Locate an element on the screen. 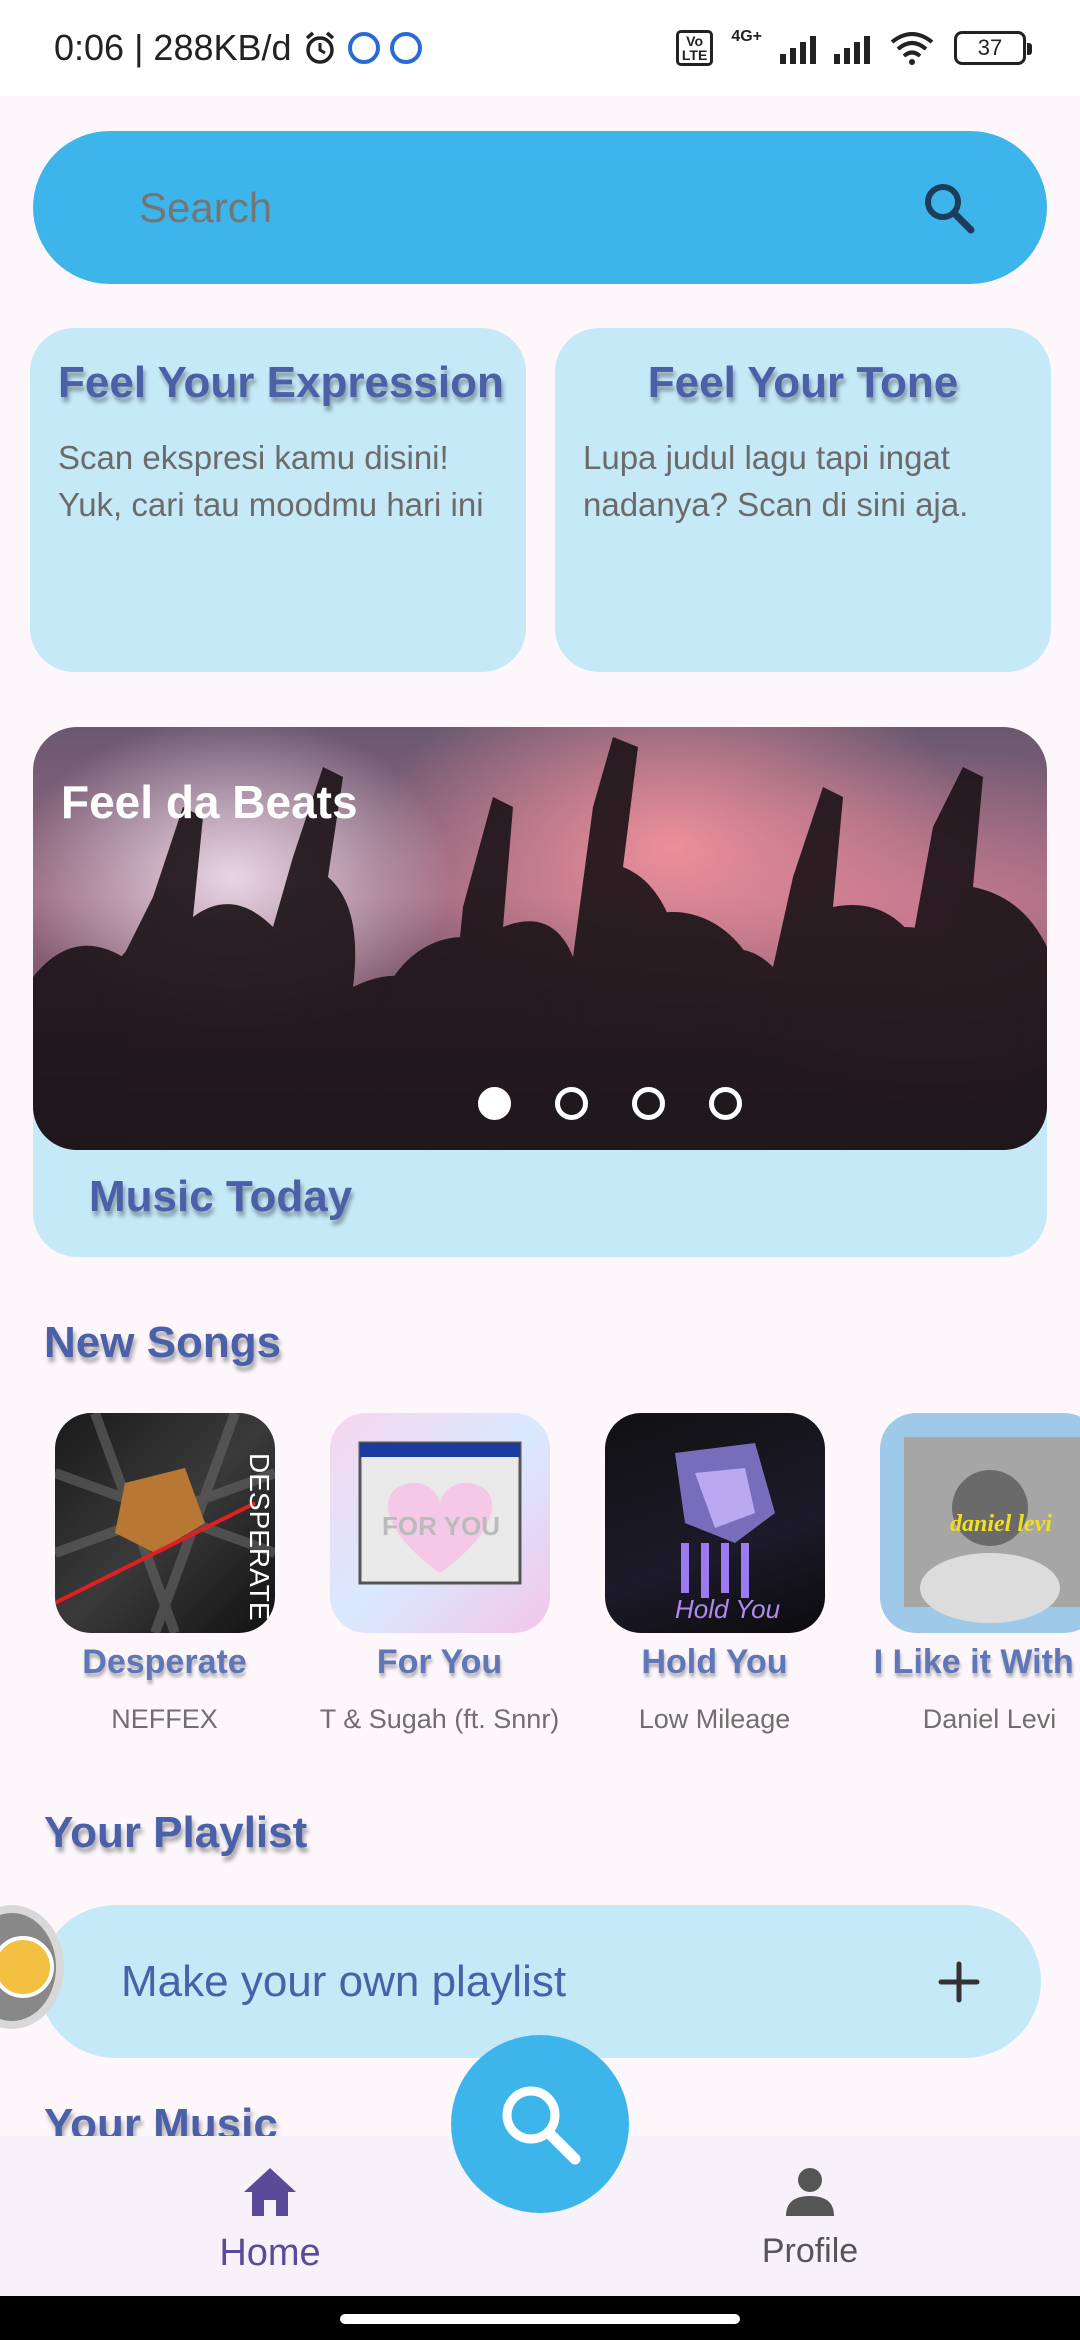 This screenshot has height=2340, width=1080. feature-title: Feel Your Tone is located at coordinates (803, 382).